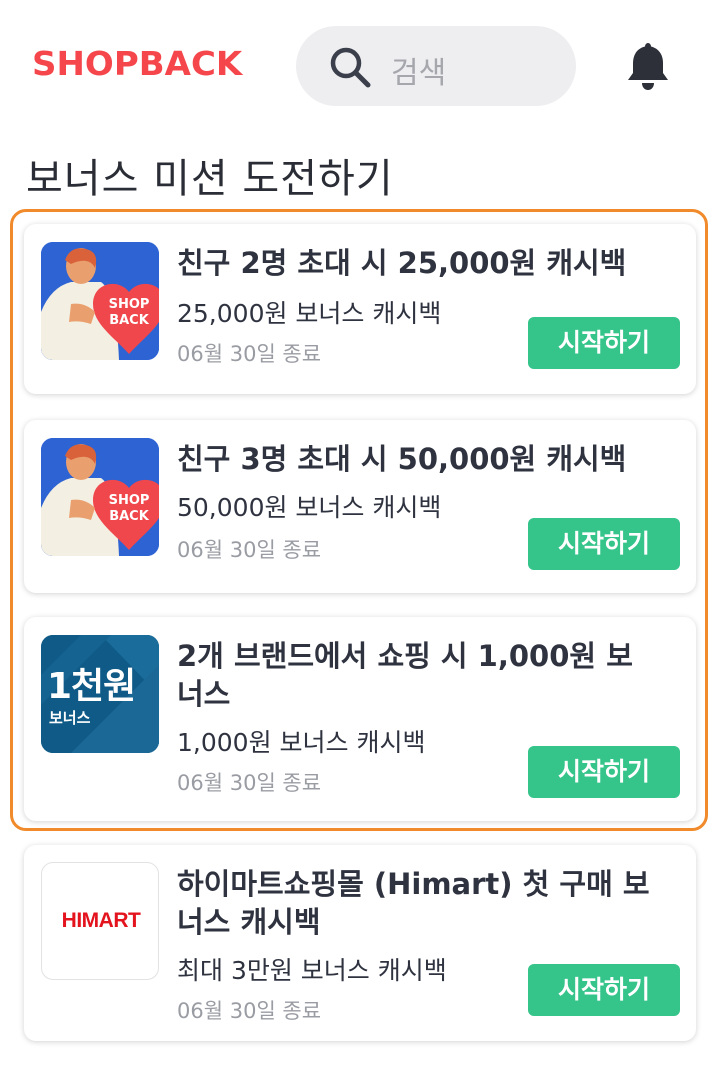 The height and width of the screenshot is (1074, 720). I want to click on bell-icon, so click(648, 66).